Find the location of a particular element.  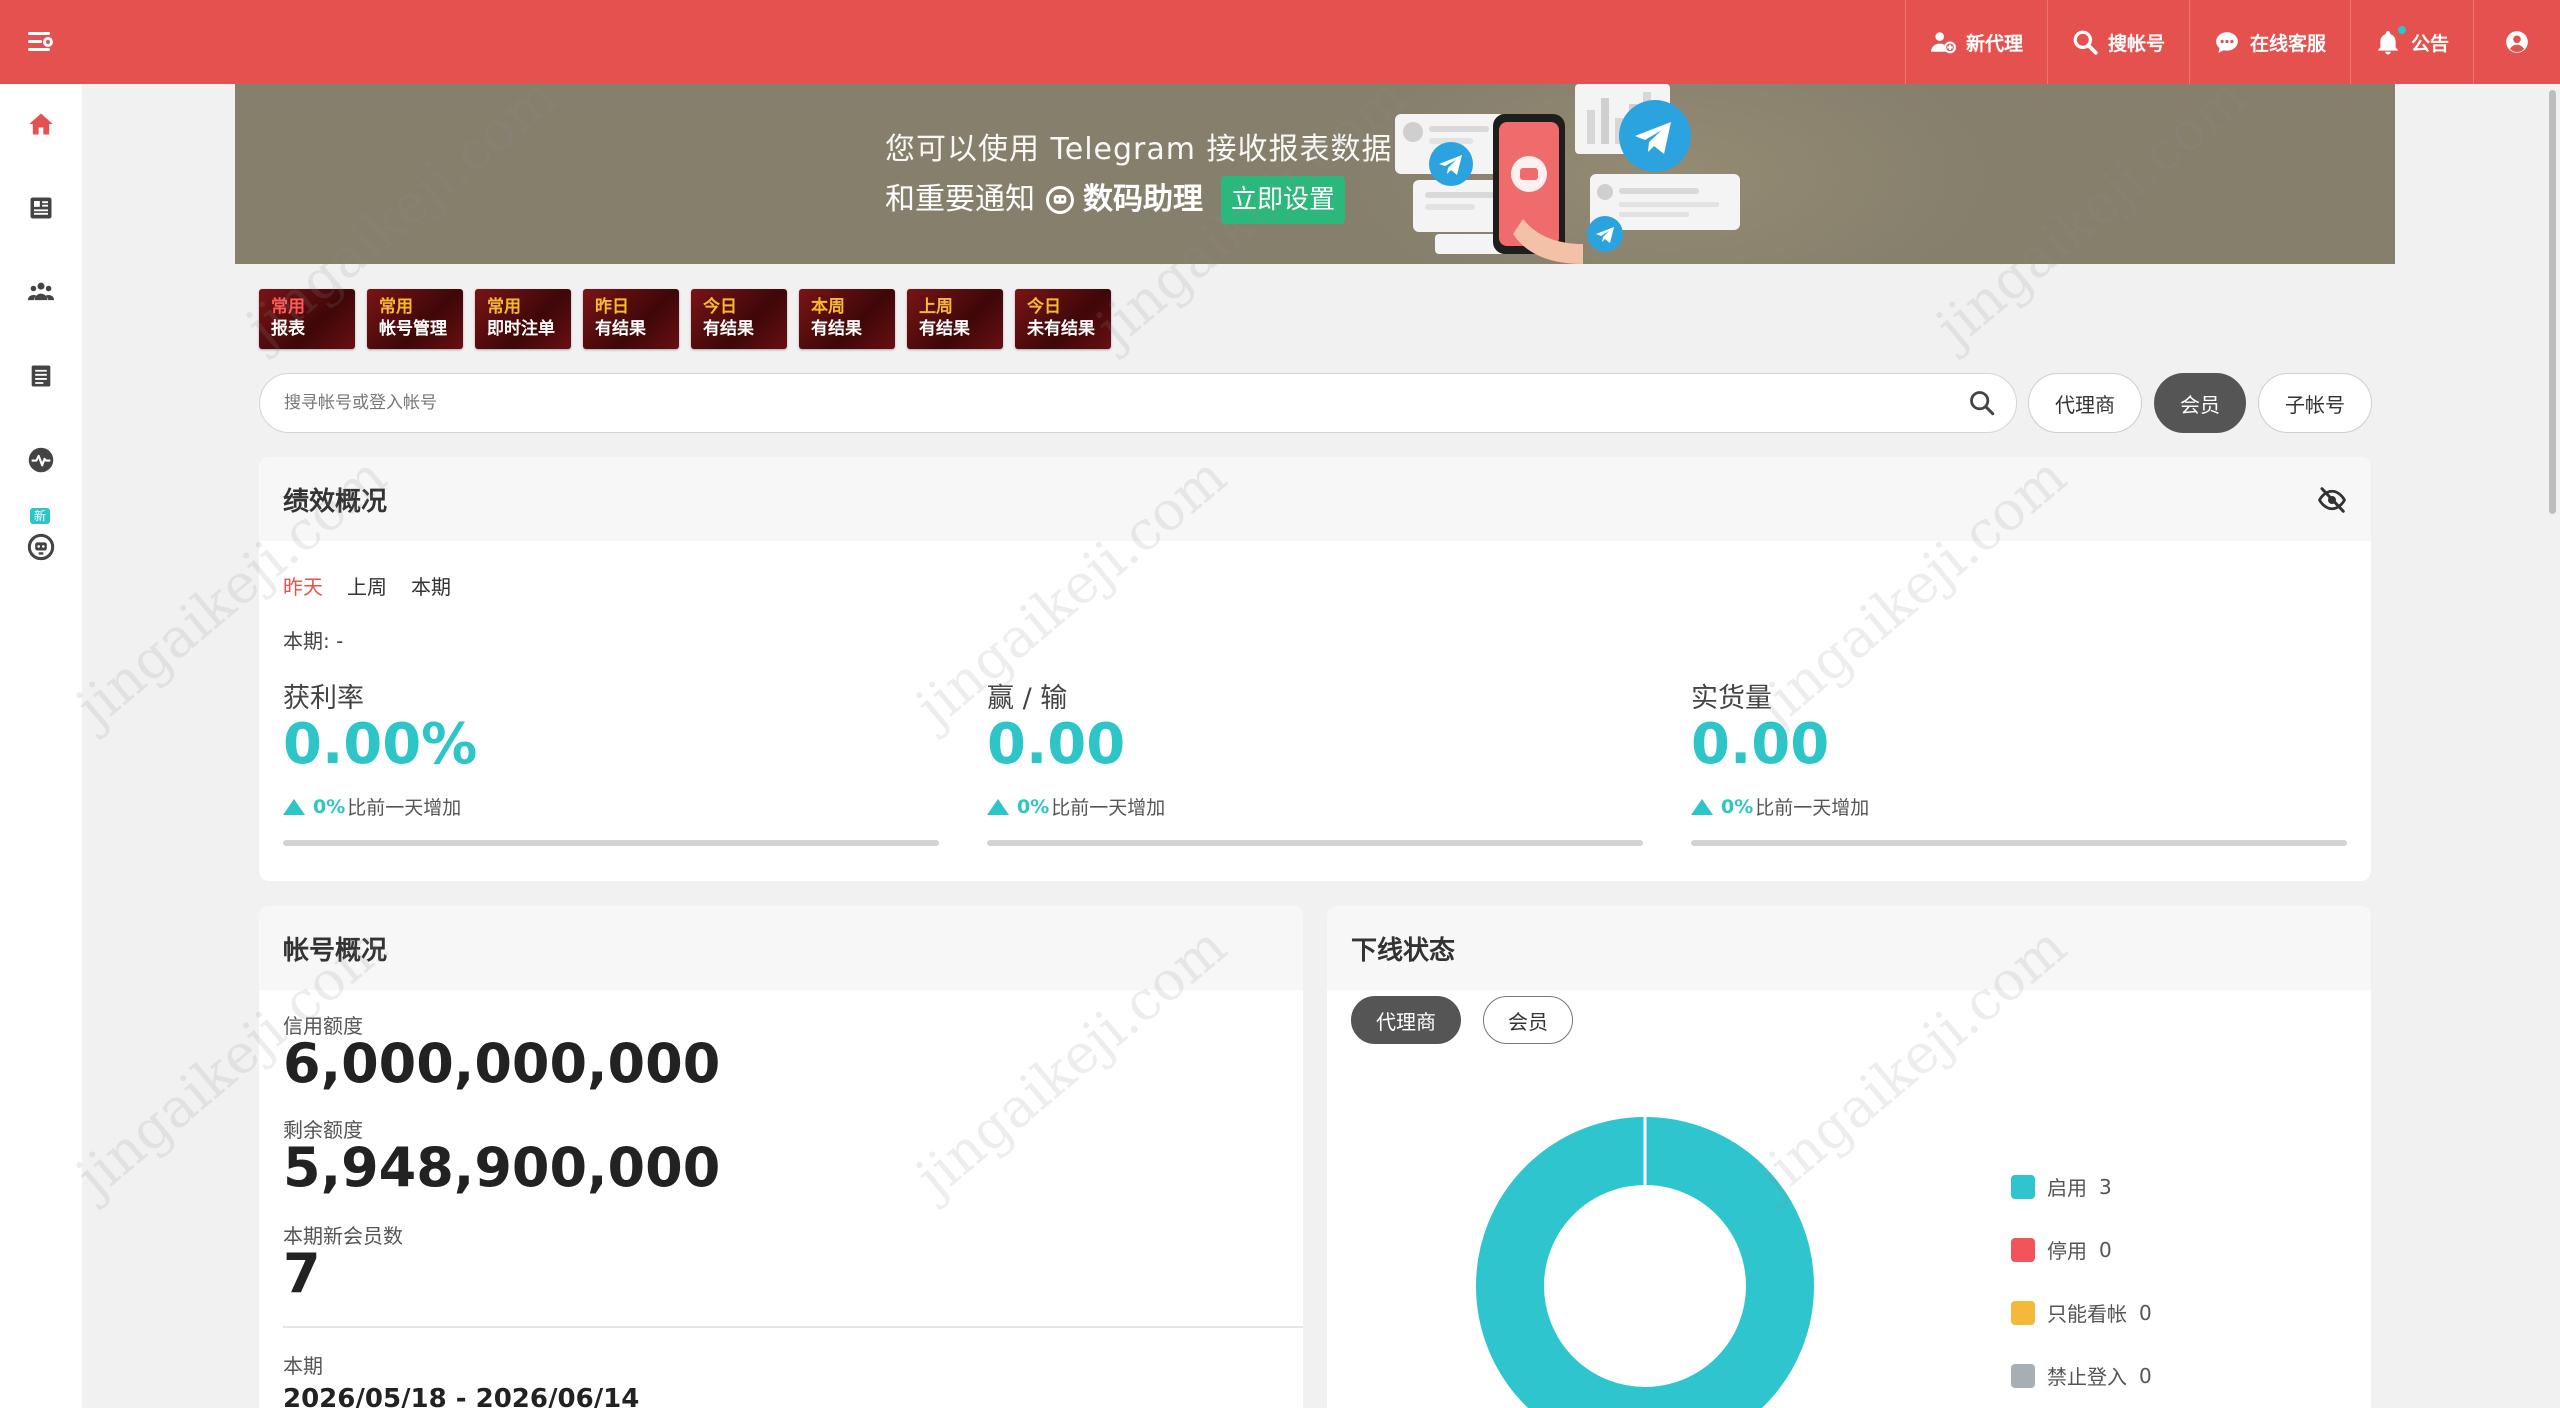

shortcut-today-unsettled: 今日 未有结果 is located at coordinates (1063, 319).